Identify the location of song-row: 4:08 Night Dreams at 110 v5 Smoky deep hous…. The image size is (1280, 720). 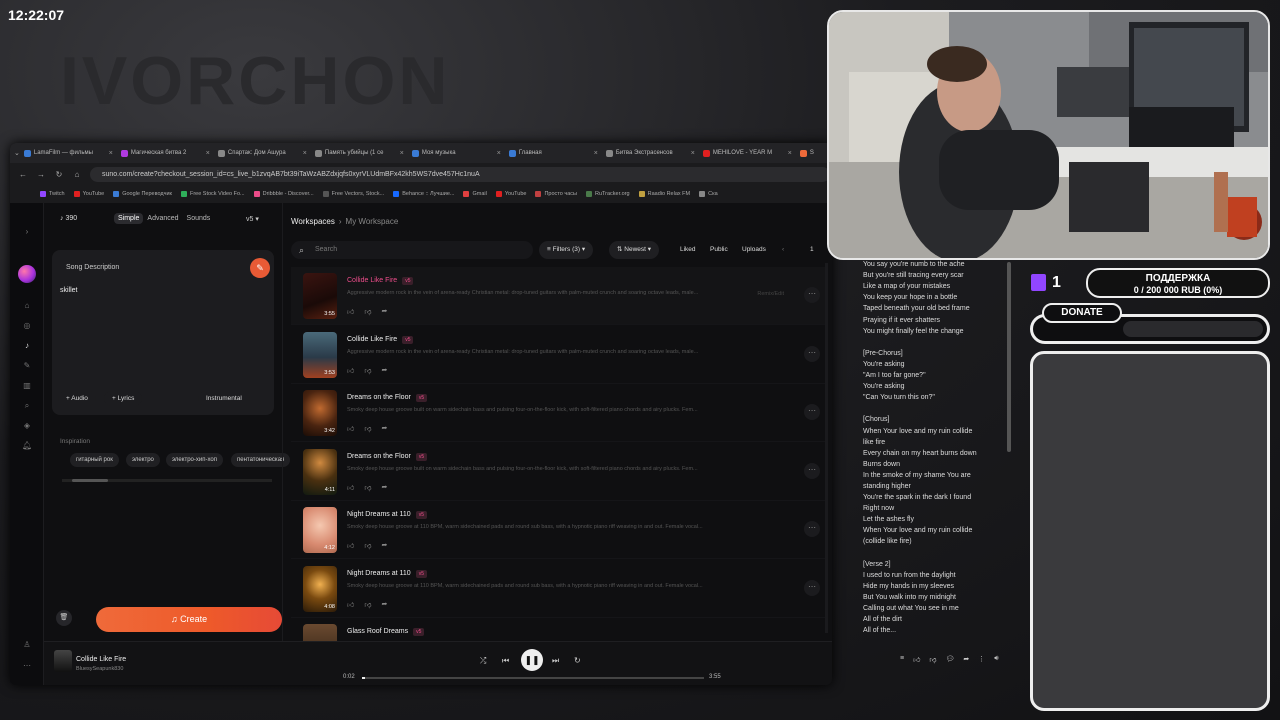
(558, 589).